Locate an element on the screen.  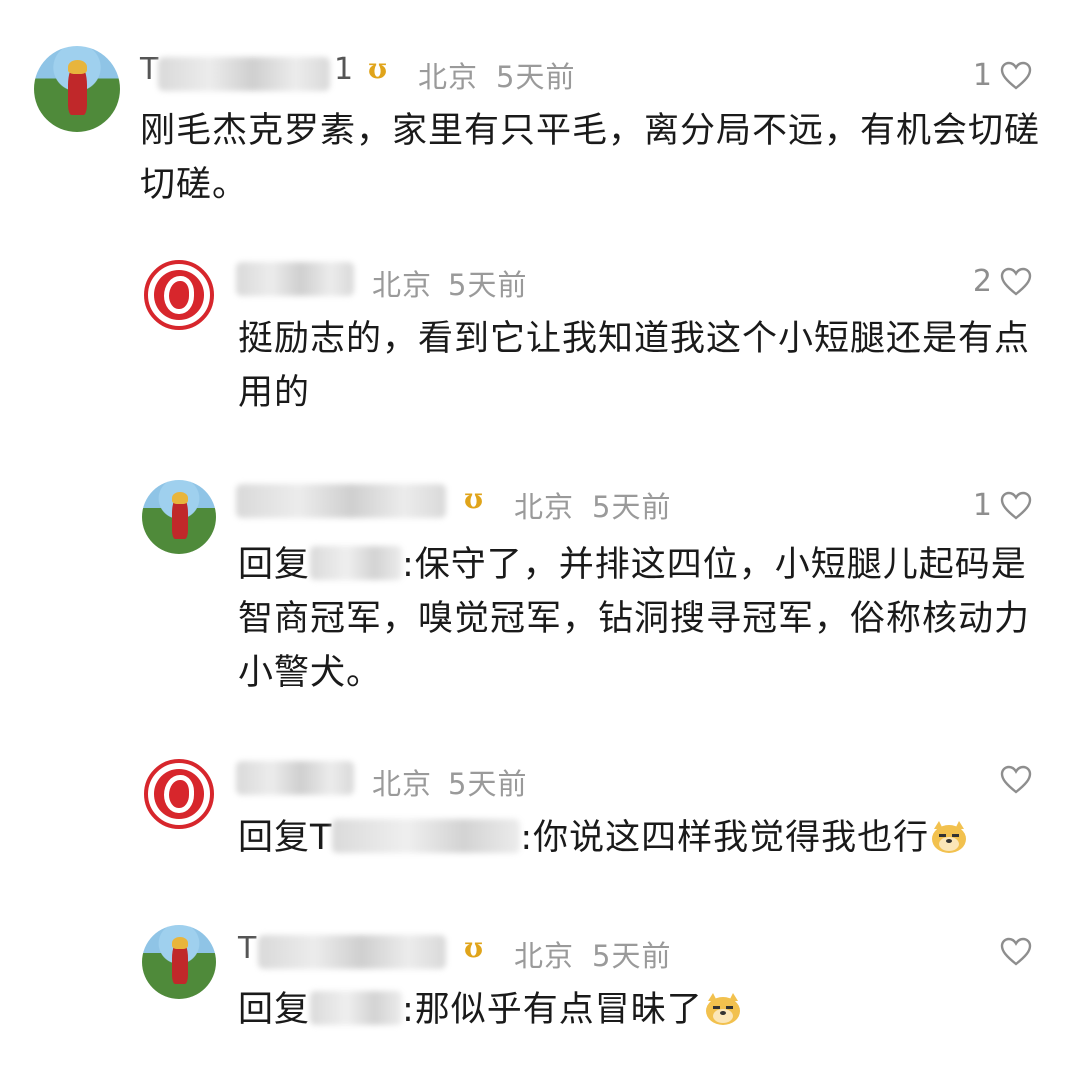
reply-body: :你说这四样我觉得我也行 is located at coordinates (725, 838).